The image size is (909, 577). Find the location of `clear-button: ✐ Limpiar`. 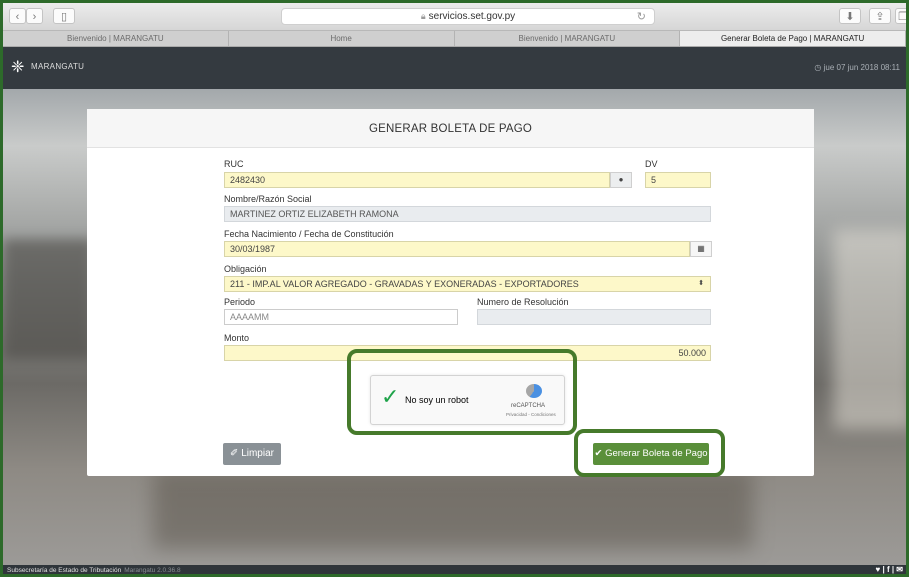

clear-button: ✐ Limpiar is located at coordinates (252, 454).